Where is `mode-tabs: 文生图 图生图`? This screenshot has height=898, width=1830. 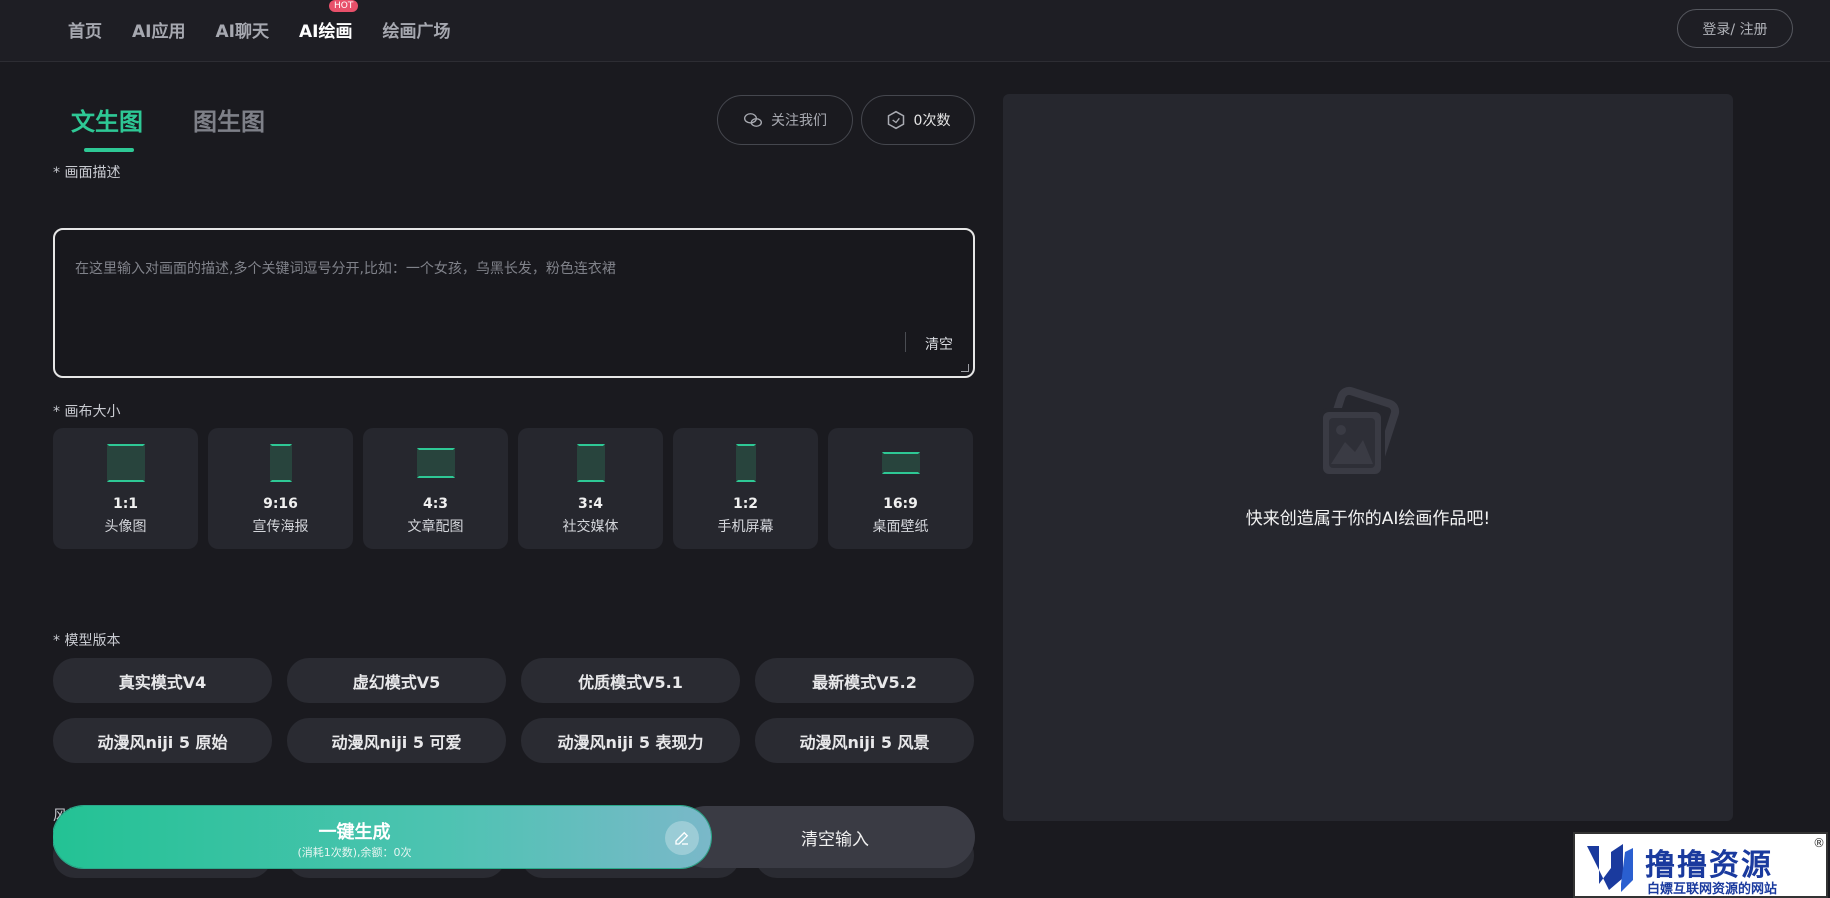 mode-tabs: 文生图 图生图 is located at coordinates (168, 119).